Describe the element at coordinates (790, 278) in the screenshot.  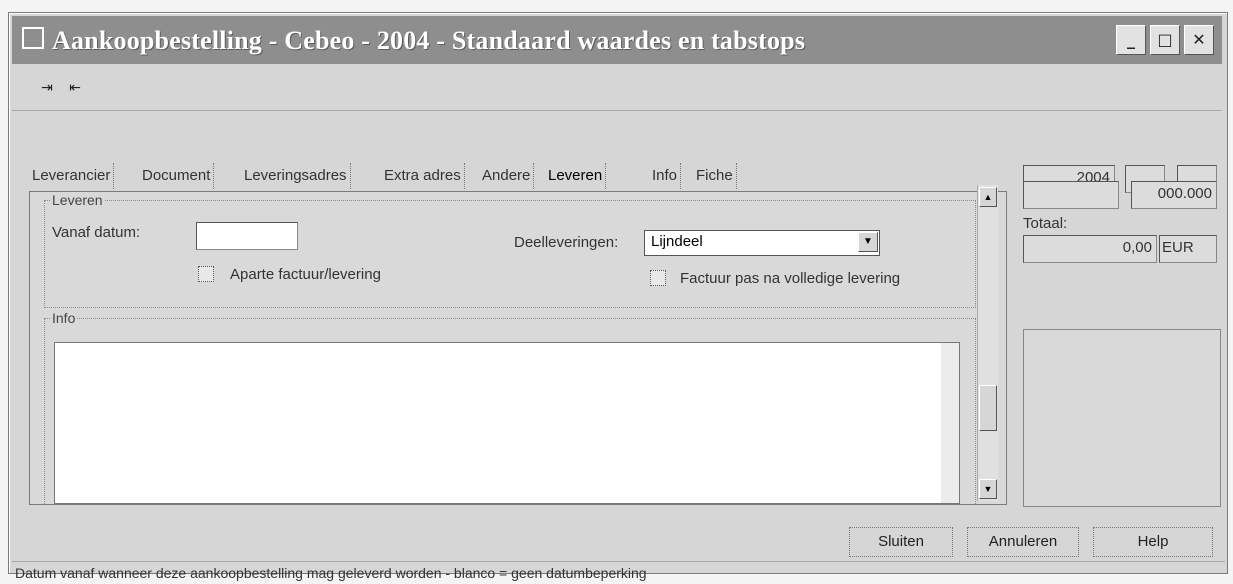
I see `factuur-volledige-label: Factuur pas na volledige levering` at that location.